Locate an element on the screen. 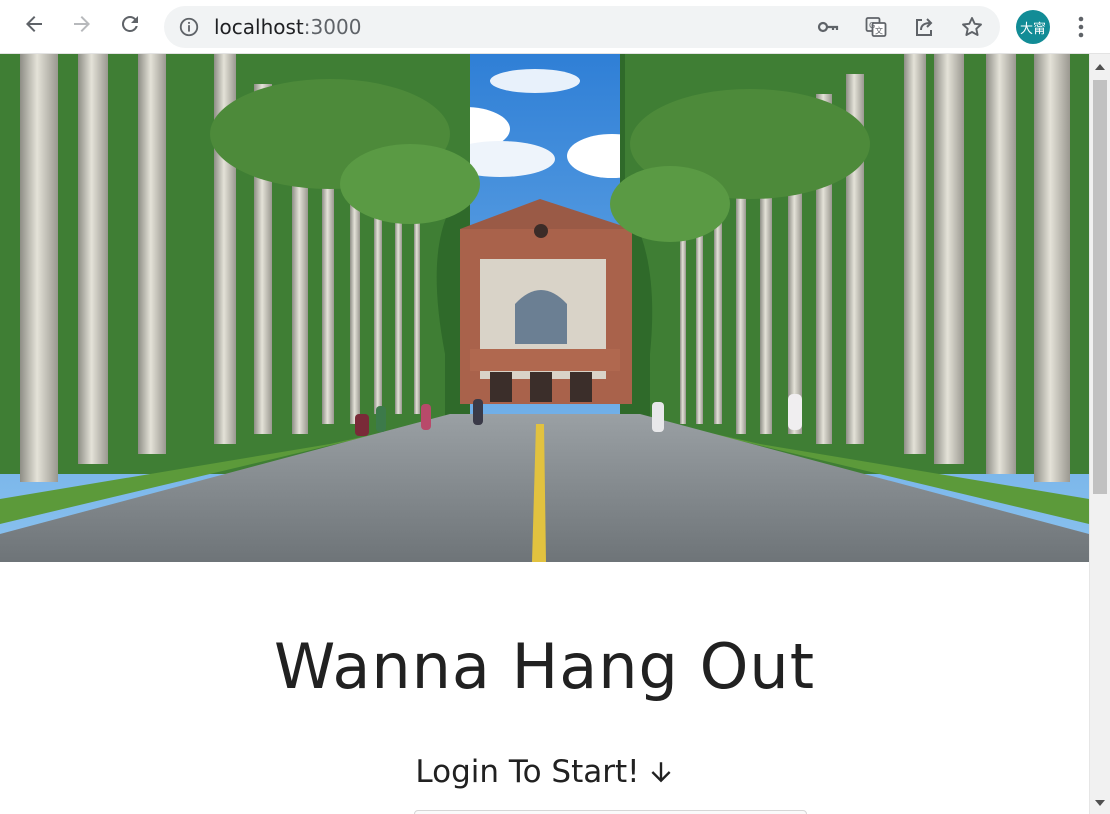  url-port: :3000 is located at coordinates (332, 27).